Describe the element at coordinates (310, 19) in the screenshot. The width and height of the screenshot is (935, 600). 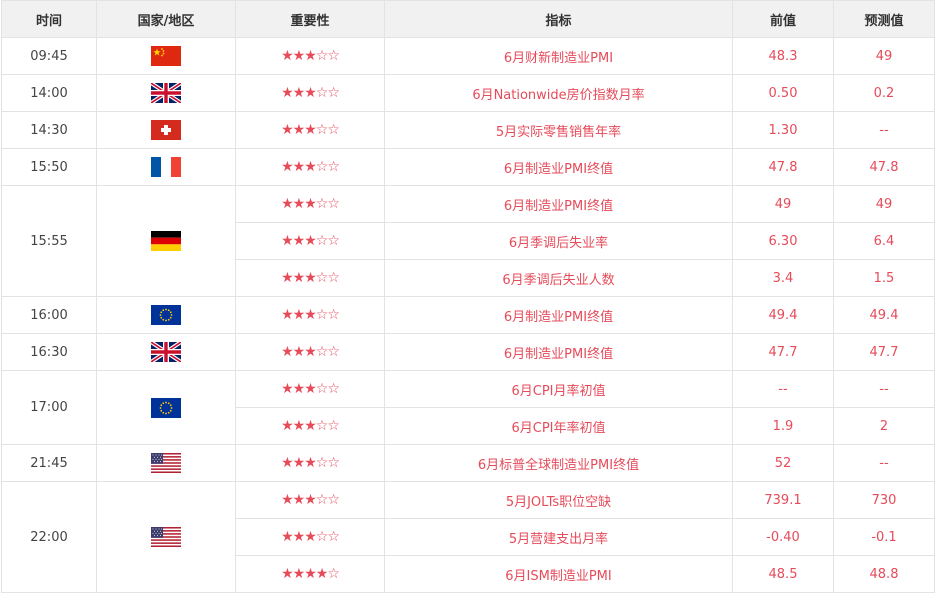
I see `header-importance: 重要性` at that location.